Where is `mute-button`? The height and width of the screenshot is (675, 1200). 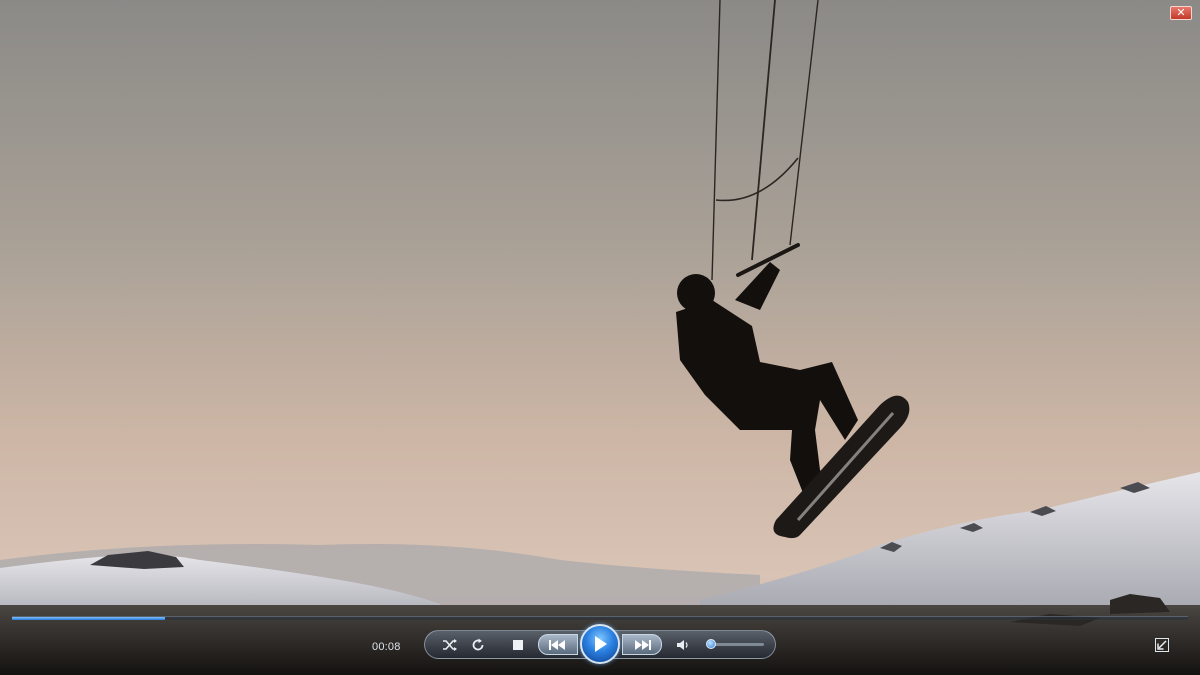 mute-button is located at coordinates (683, 645).